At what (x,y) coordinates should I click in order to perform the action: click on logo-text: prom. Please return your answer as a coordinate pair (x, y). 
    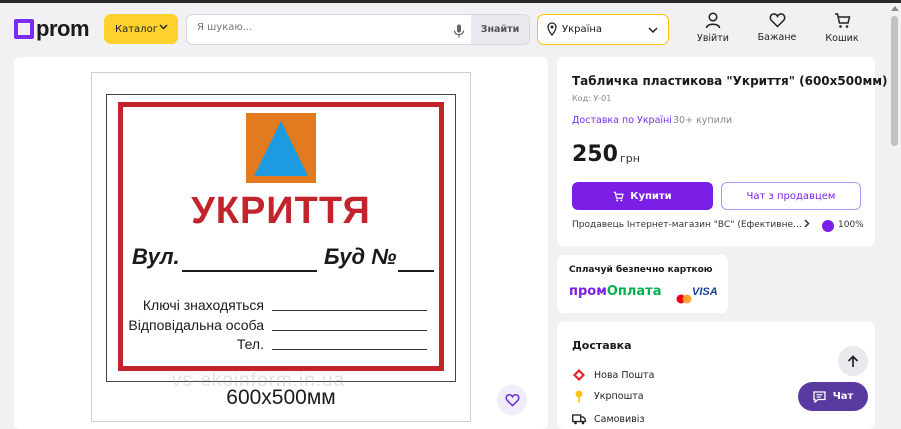
    Looking at the image, I should click on (63, 28).